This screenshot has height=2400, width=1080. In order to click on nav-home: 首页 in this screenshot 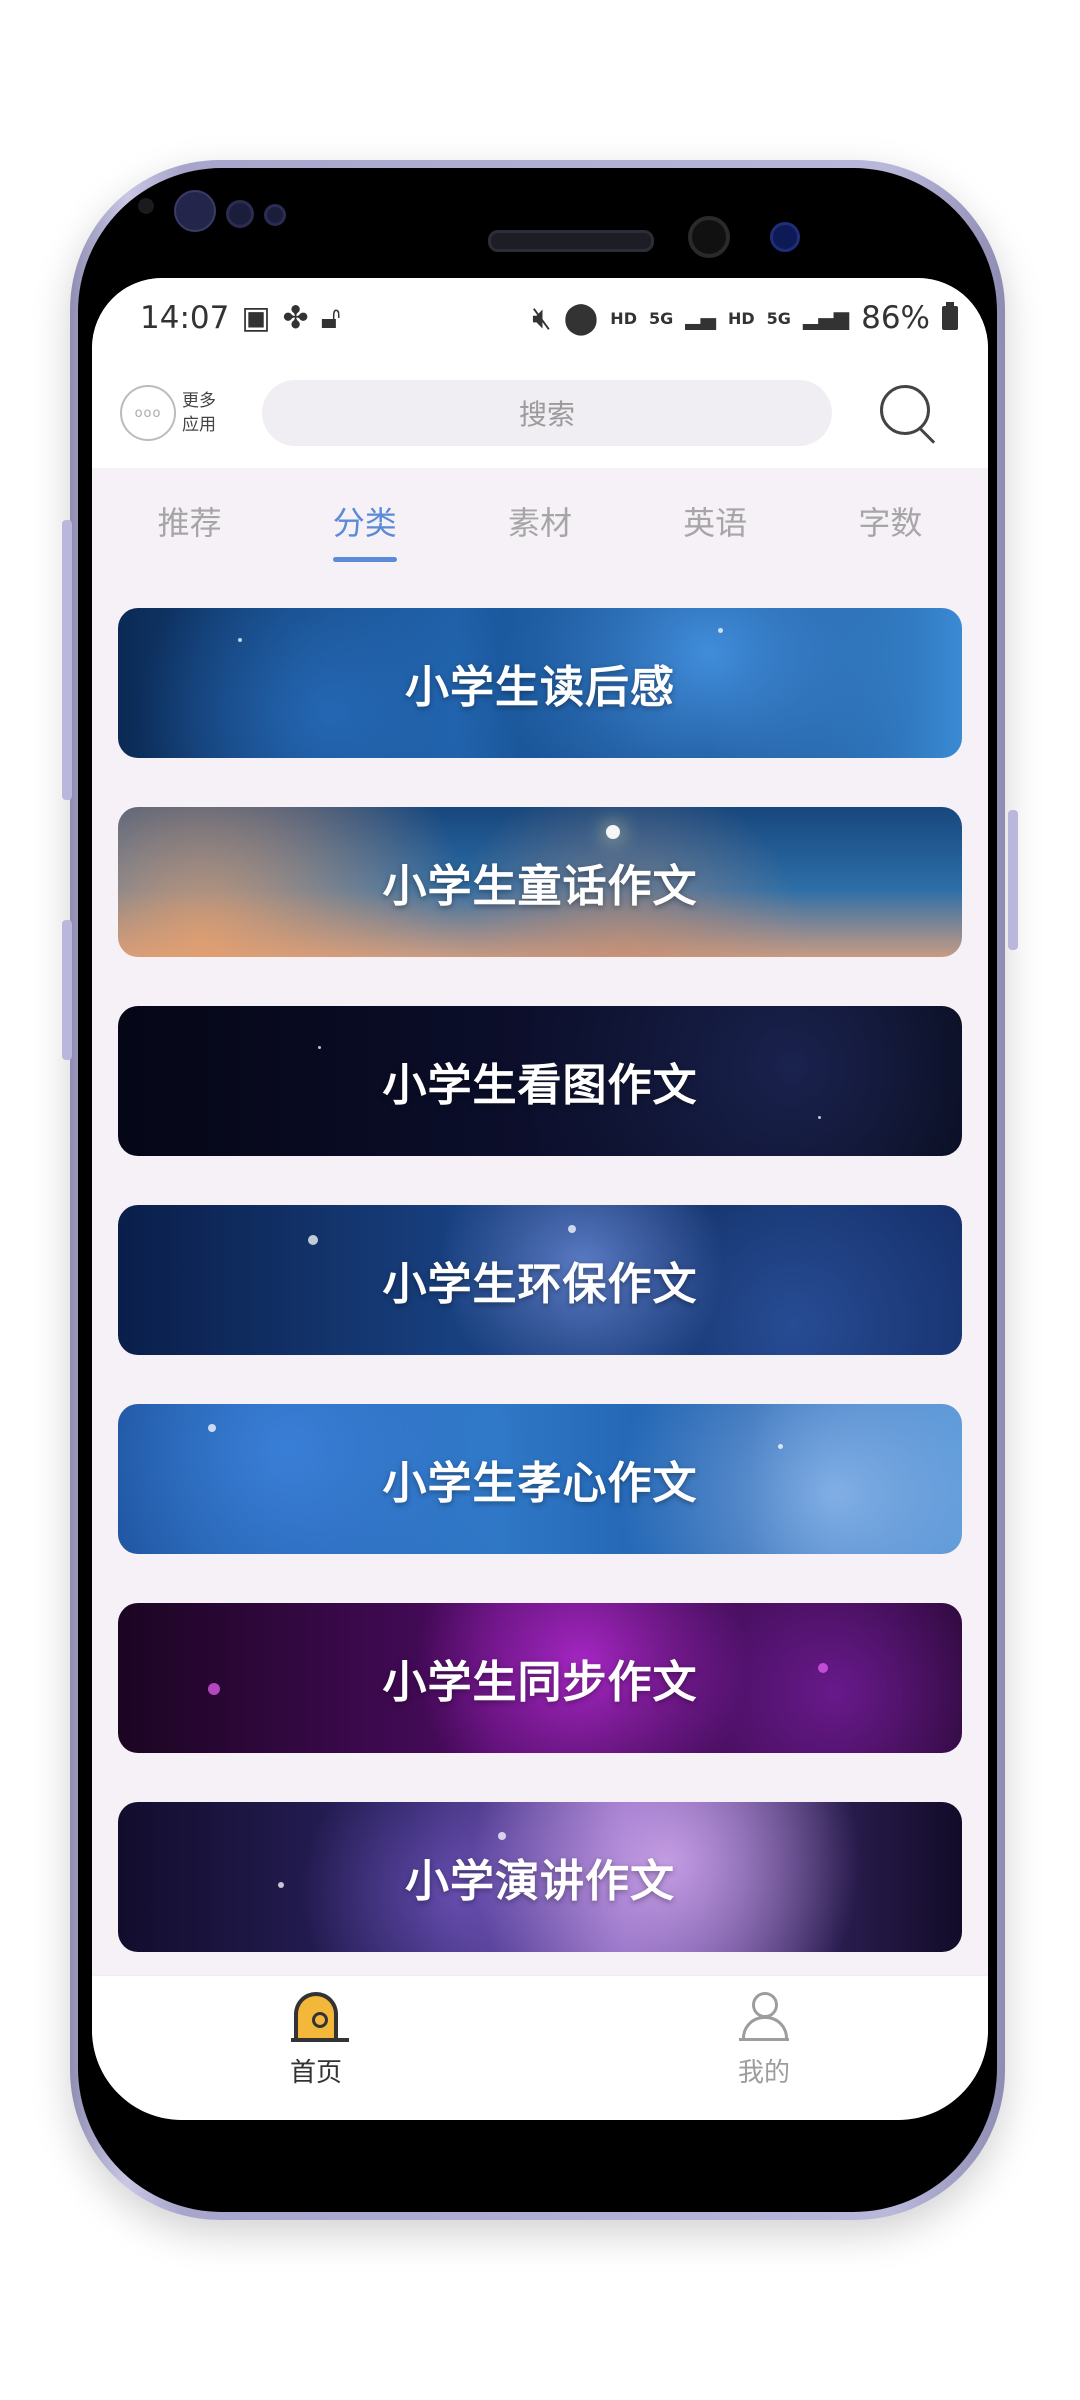, I will do `click(316, 2040)`.